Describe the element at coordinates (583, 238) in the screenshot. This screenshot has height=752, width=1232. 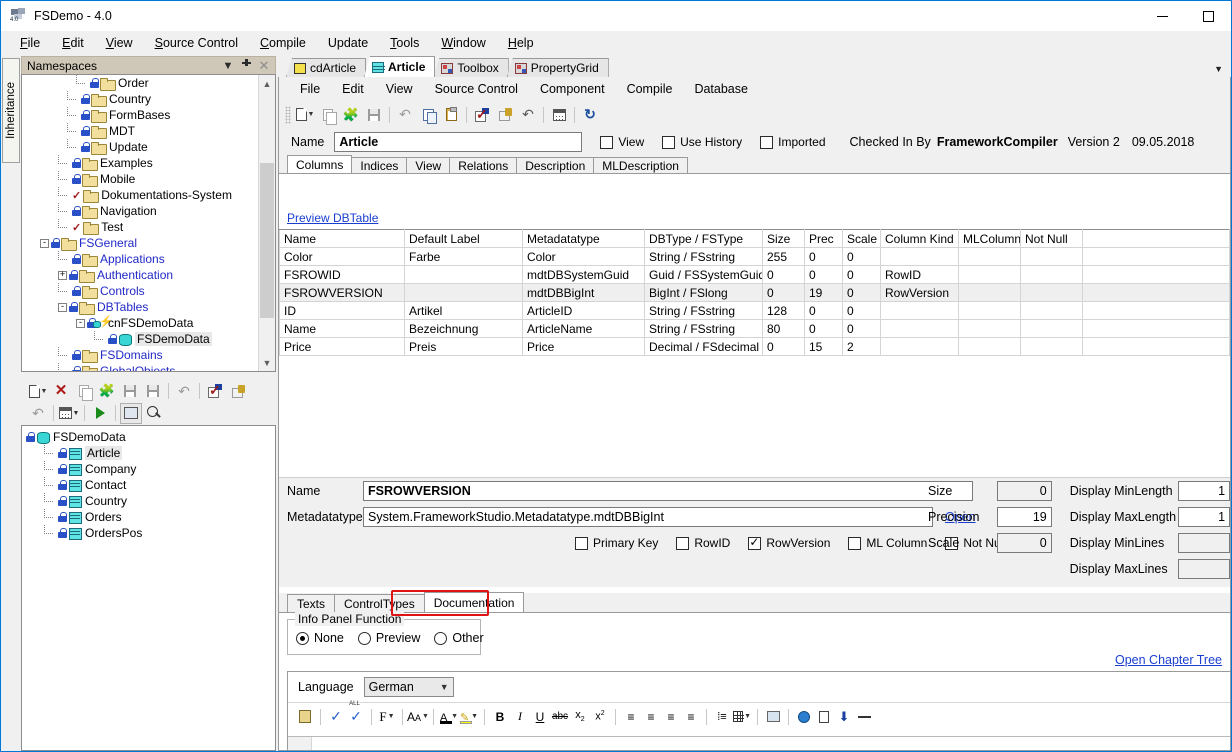
I see `grid-column-header: Metadatatype` at that location.